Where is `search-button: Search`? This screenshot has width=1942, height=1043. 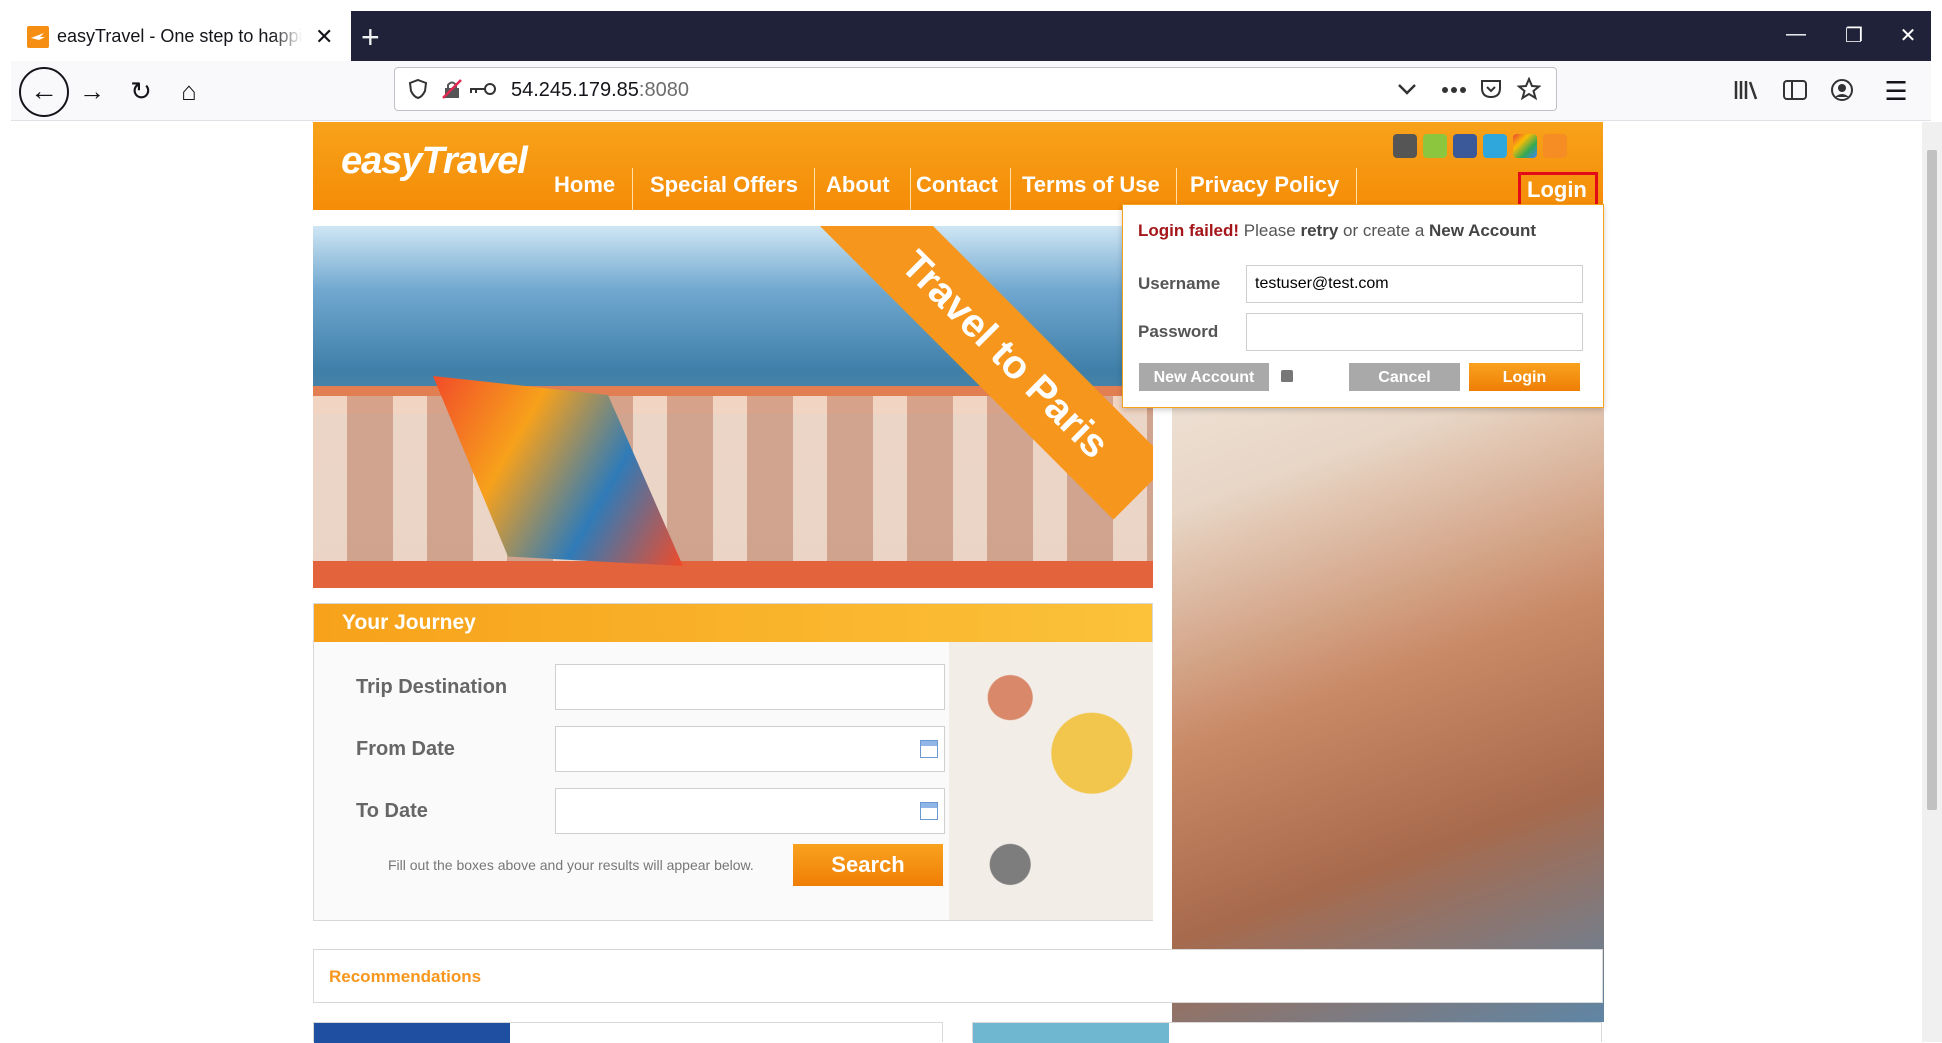 search-button: Search is located at coordinates (868, 865).